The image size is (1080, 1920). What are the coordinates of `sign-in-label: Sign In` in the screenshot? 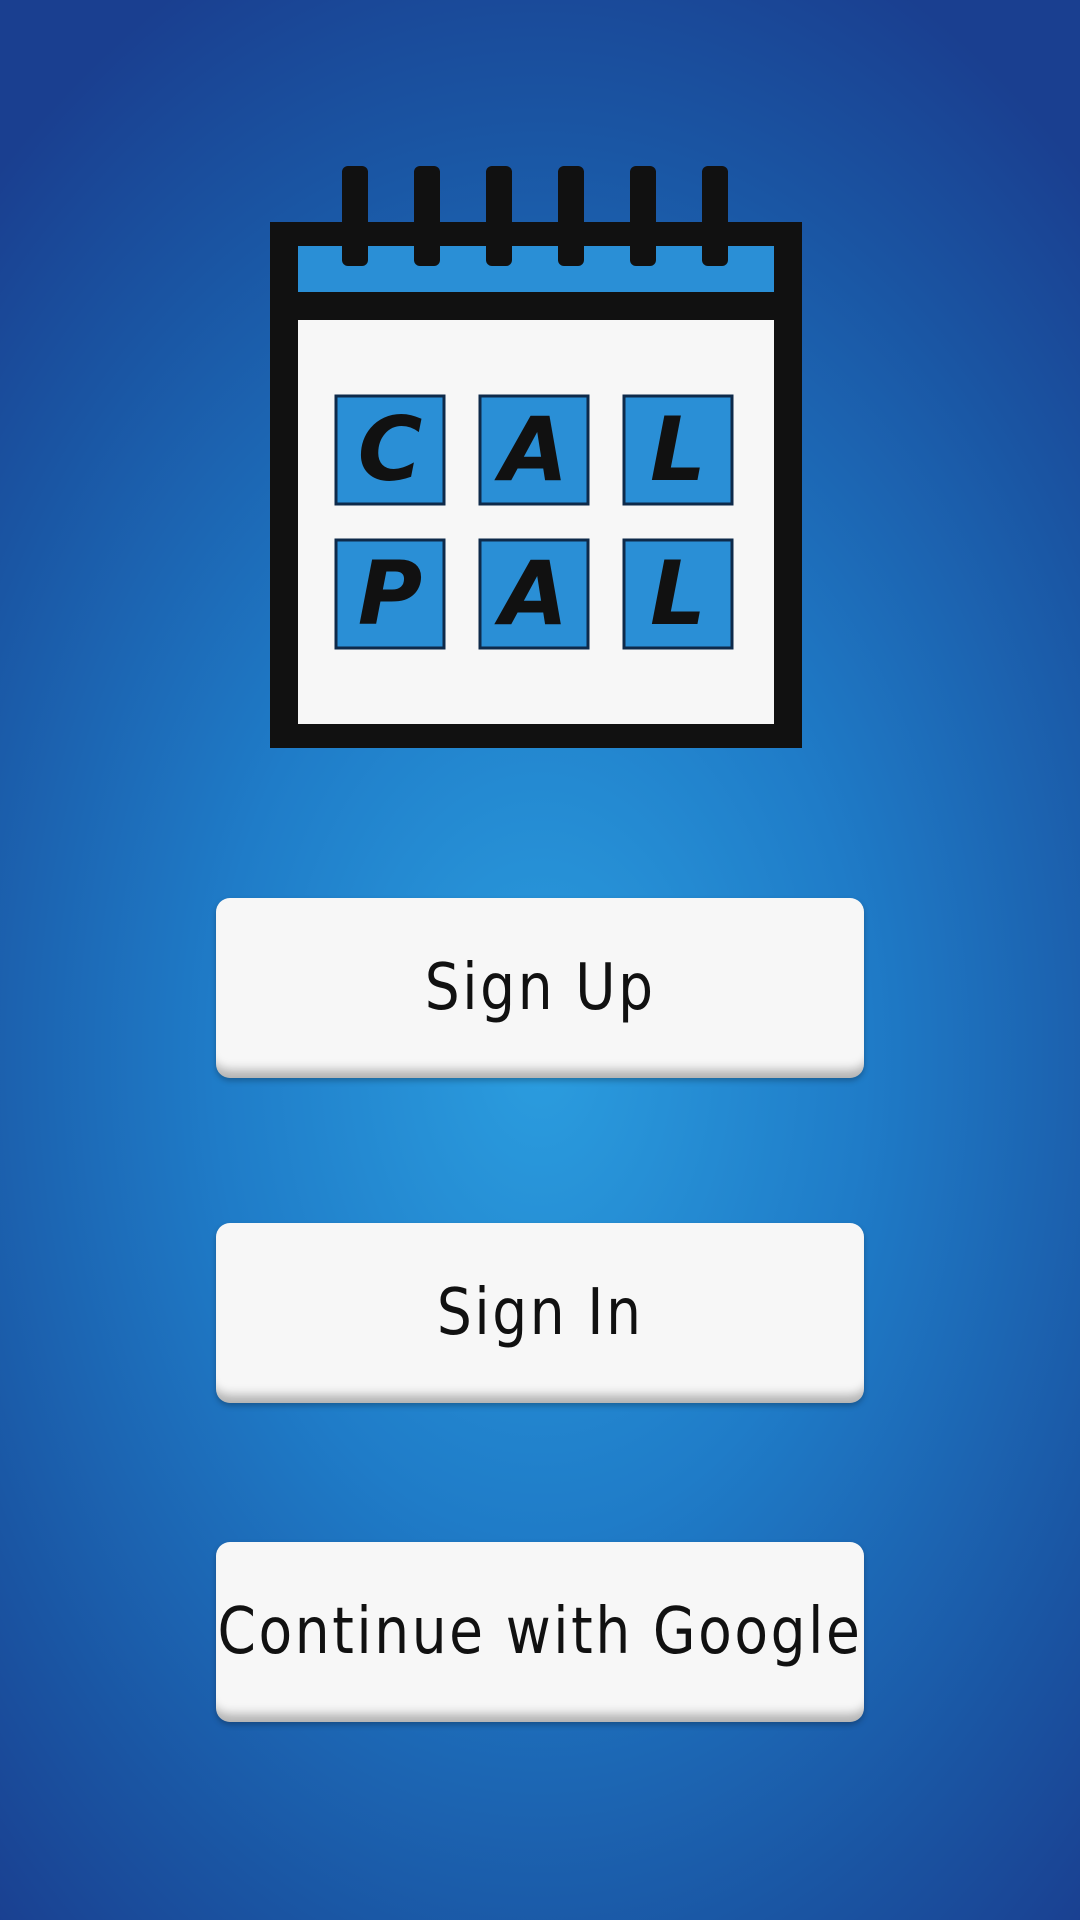 It's located at (540, 1313).